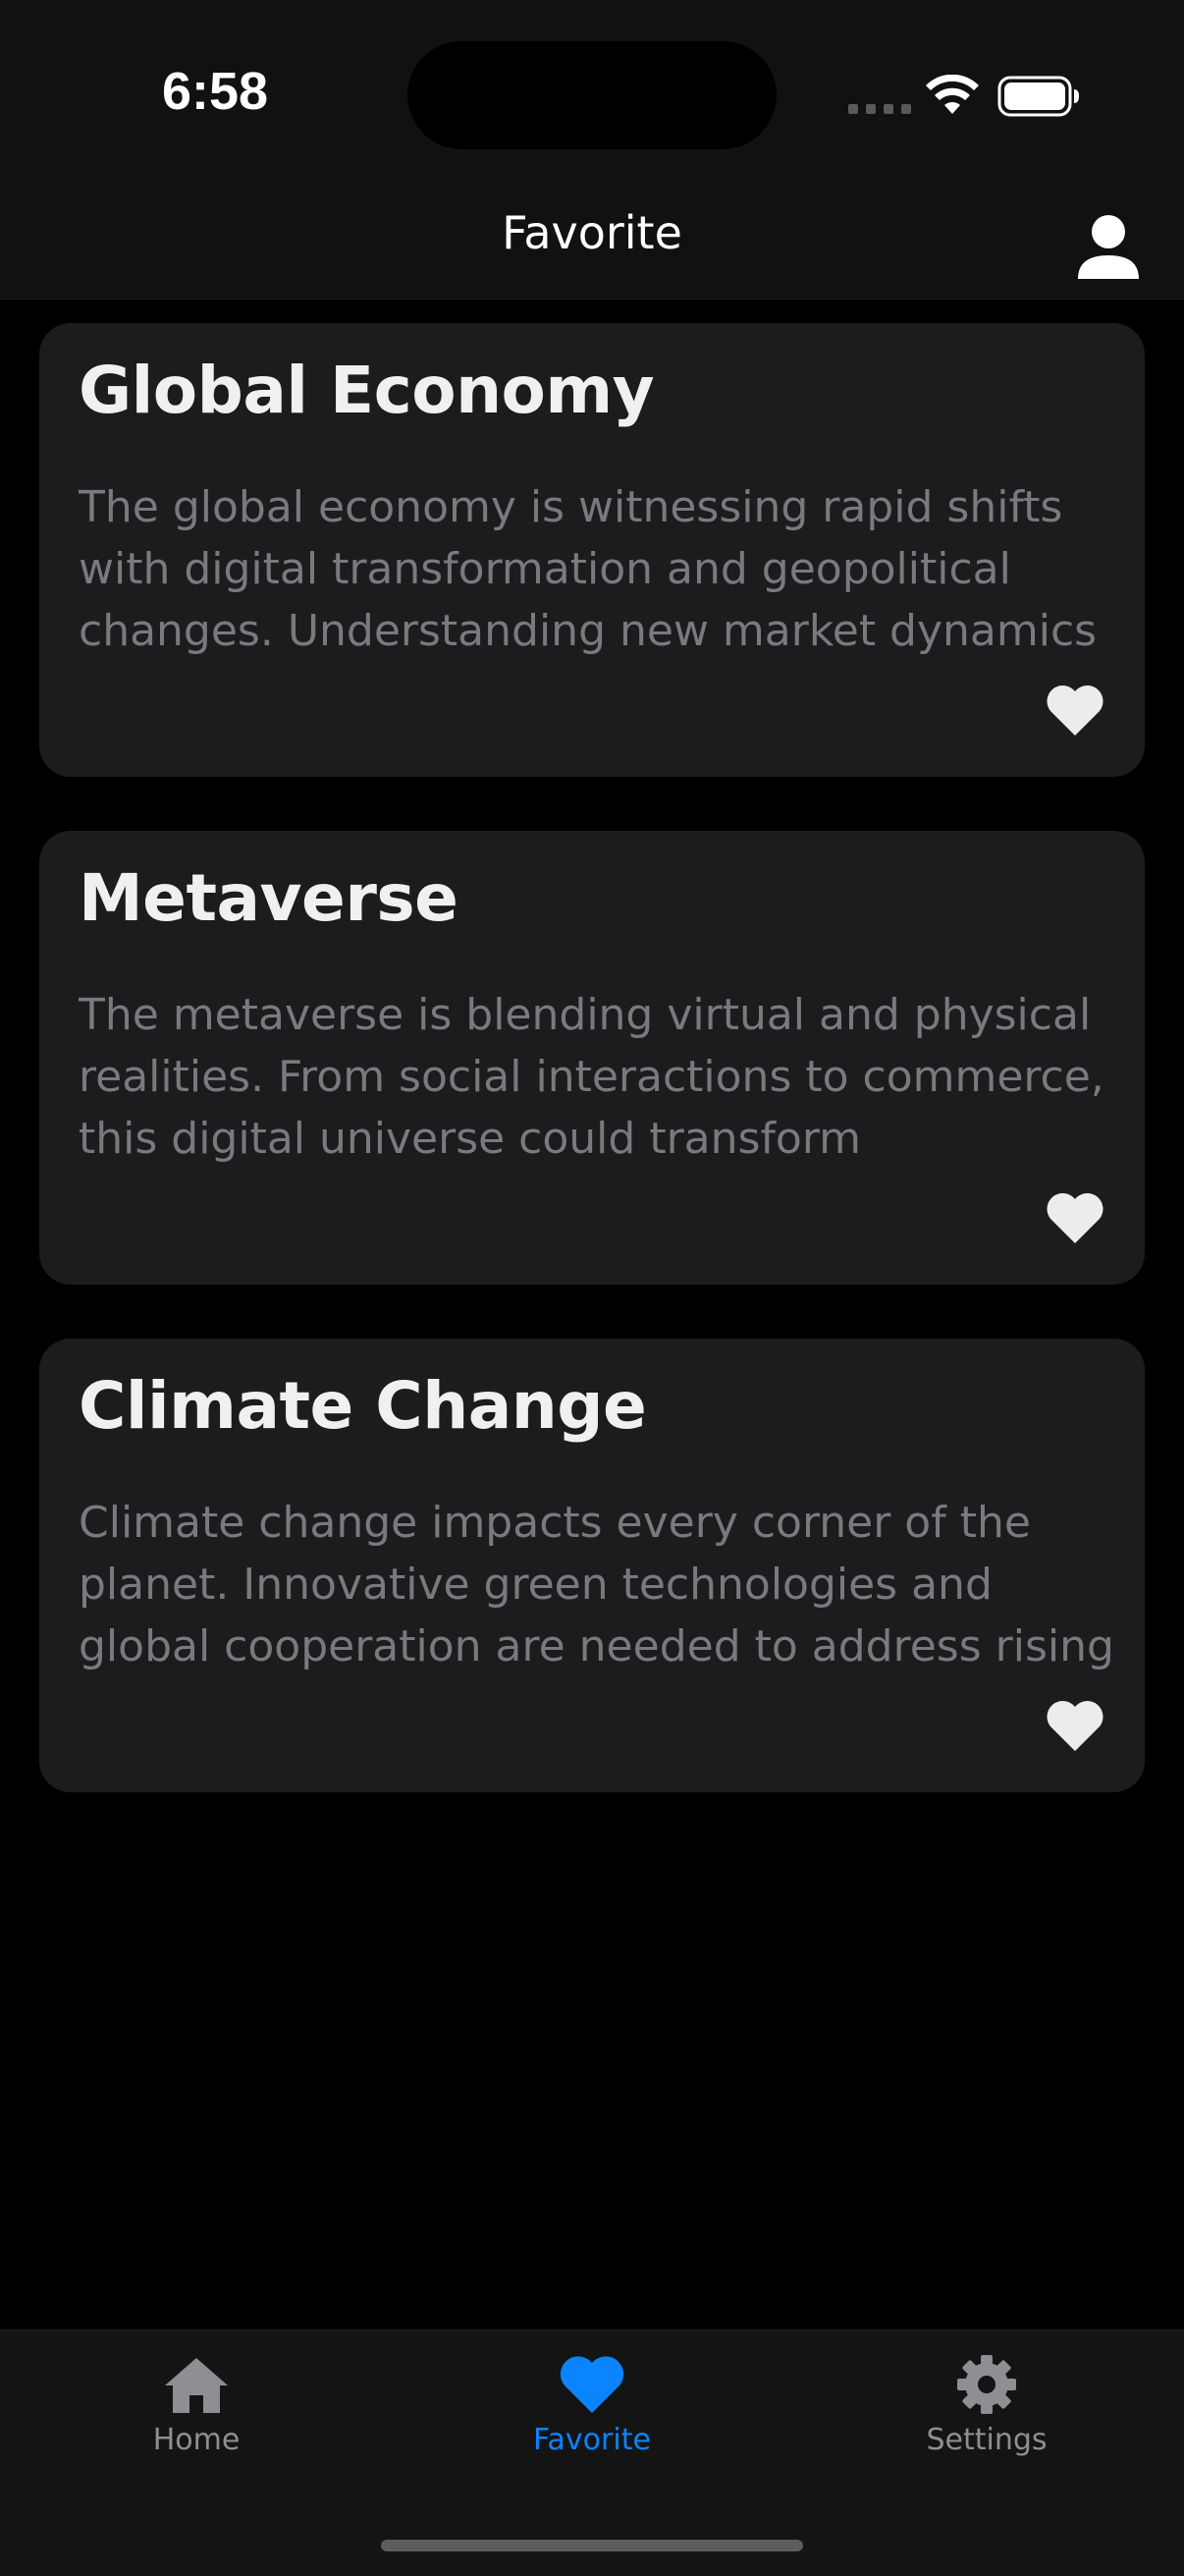  What do you see at coordinates (1109, 248) in the screenshot?
I see `person-icon` at bounding box center [1109, 248].